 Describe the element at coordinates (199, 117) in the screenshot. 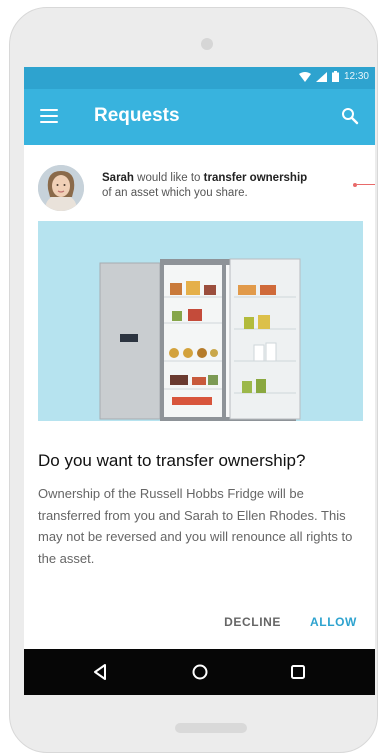

I see `app-bar: Requests` at that location.